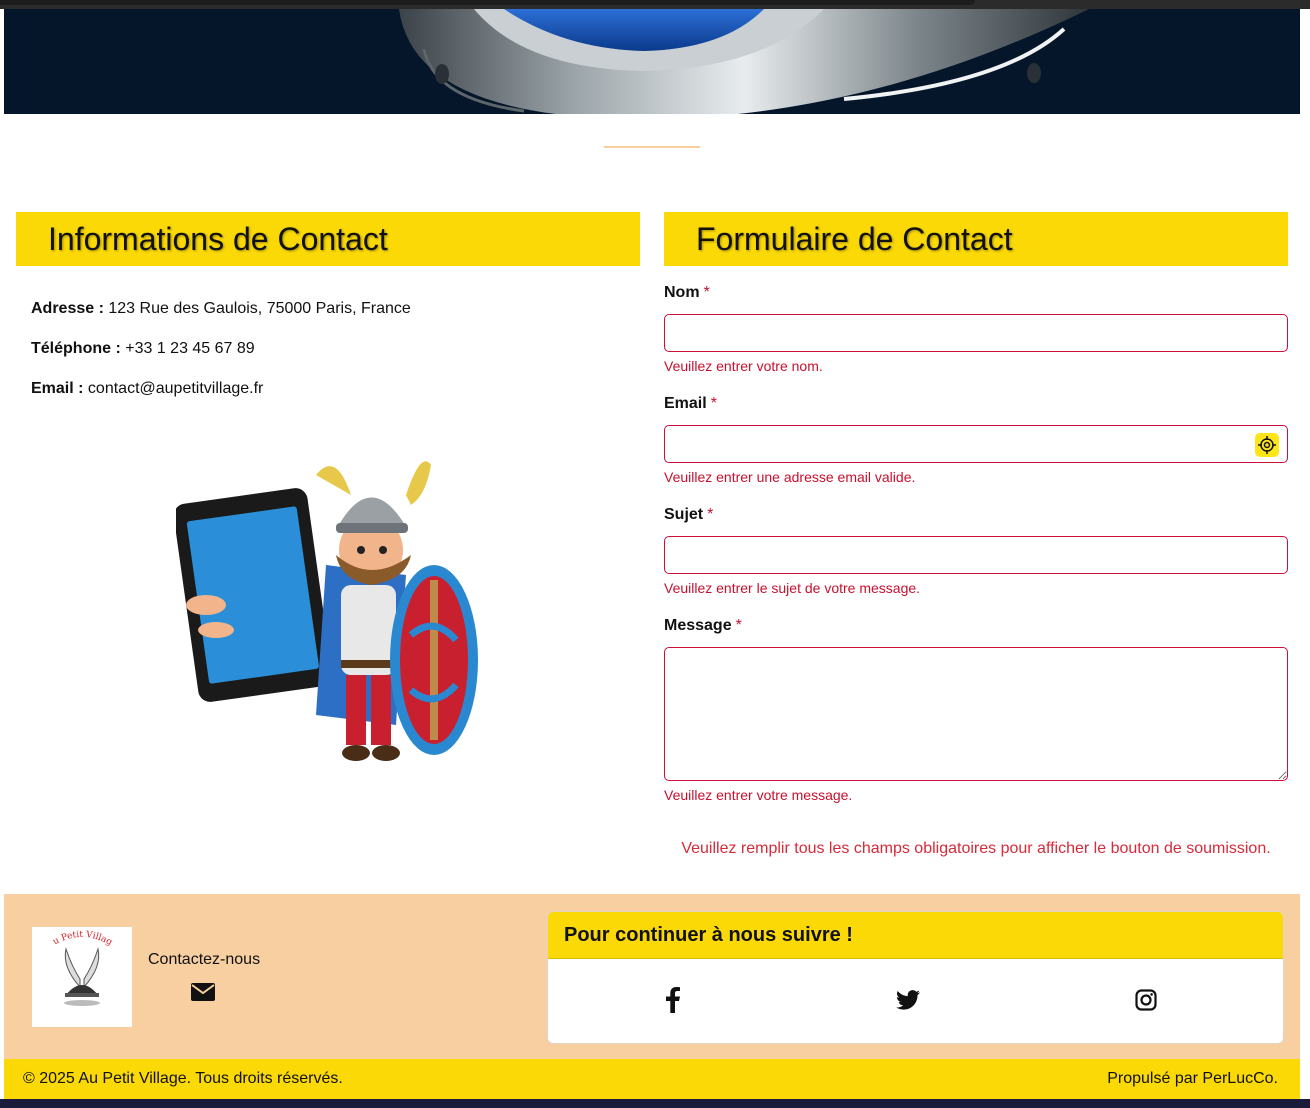  Describe the element at coordinates (67, 308) in the screenshot. I see `address-label: Adresse :` at that location.